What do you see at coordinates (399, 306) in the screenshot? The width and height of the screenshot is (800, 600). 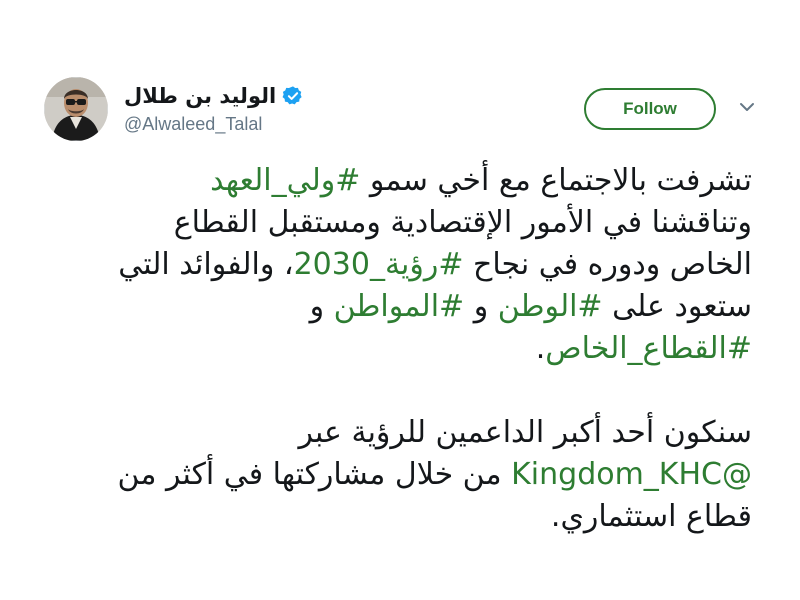 I see `hashtag-link: #المواطن` at bounding box center [399, 306].